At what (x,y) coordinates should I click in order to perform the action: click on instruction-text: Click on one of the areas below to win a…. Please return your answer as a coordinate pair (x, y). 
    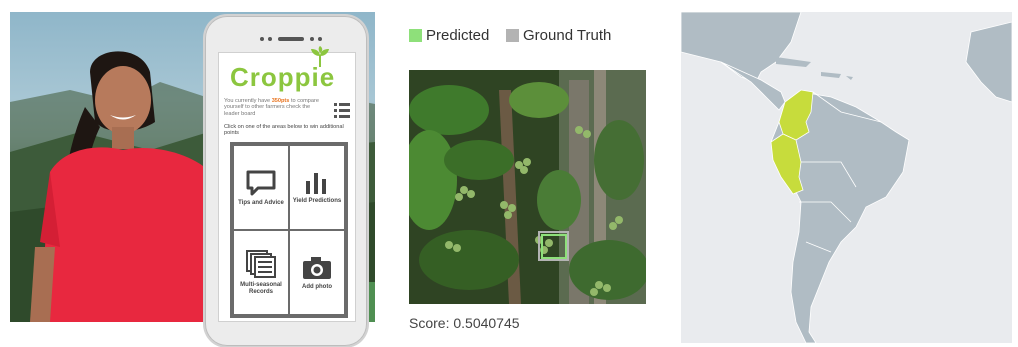
    Looking at the image, I should click on (284, 130).